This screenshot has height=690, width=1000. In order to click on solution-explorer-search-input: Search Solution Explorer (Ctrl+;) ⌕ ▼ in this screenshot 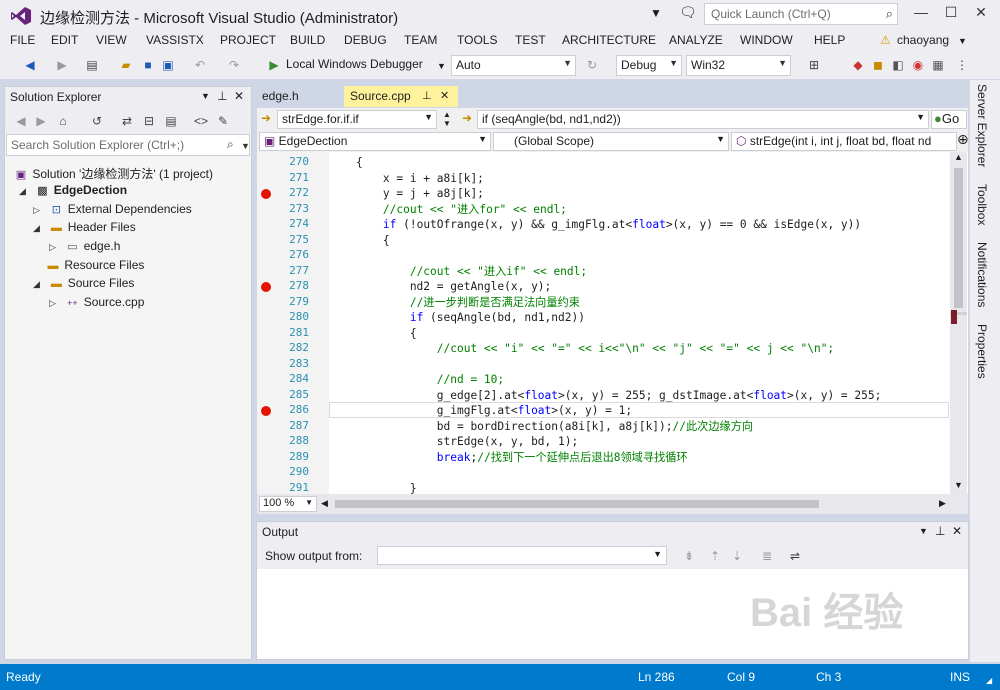, I will do `click(128, 145)`.